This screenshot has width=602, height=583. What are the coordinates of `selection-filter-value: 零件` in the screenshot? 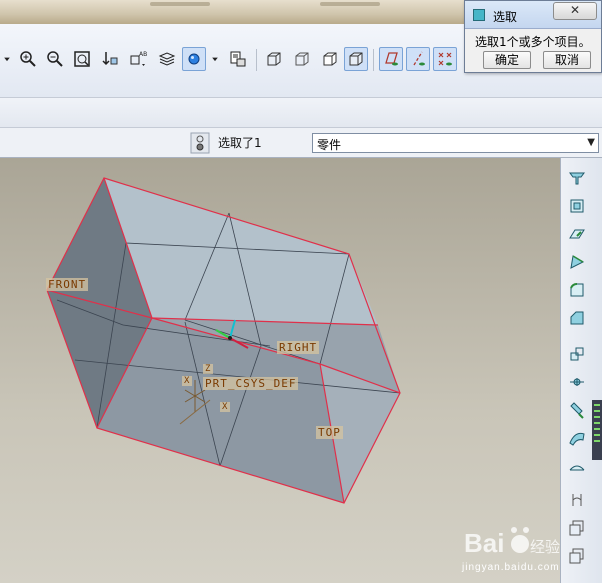 It's located at (329, 145).